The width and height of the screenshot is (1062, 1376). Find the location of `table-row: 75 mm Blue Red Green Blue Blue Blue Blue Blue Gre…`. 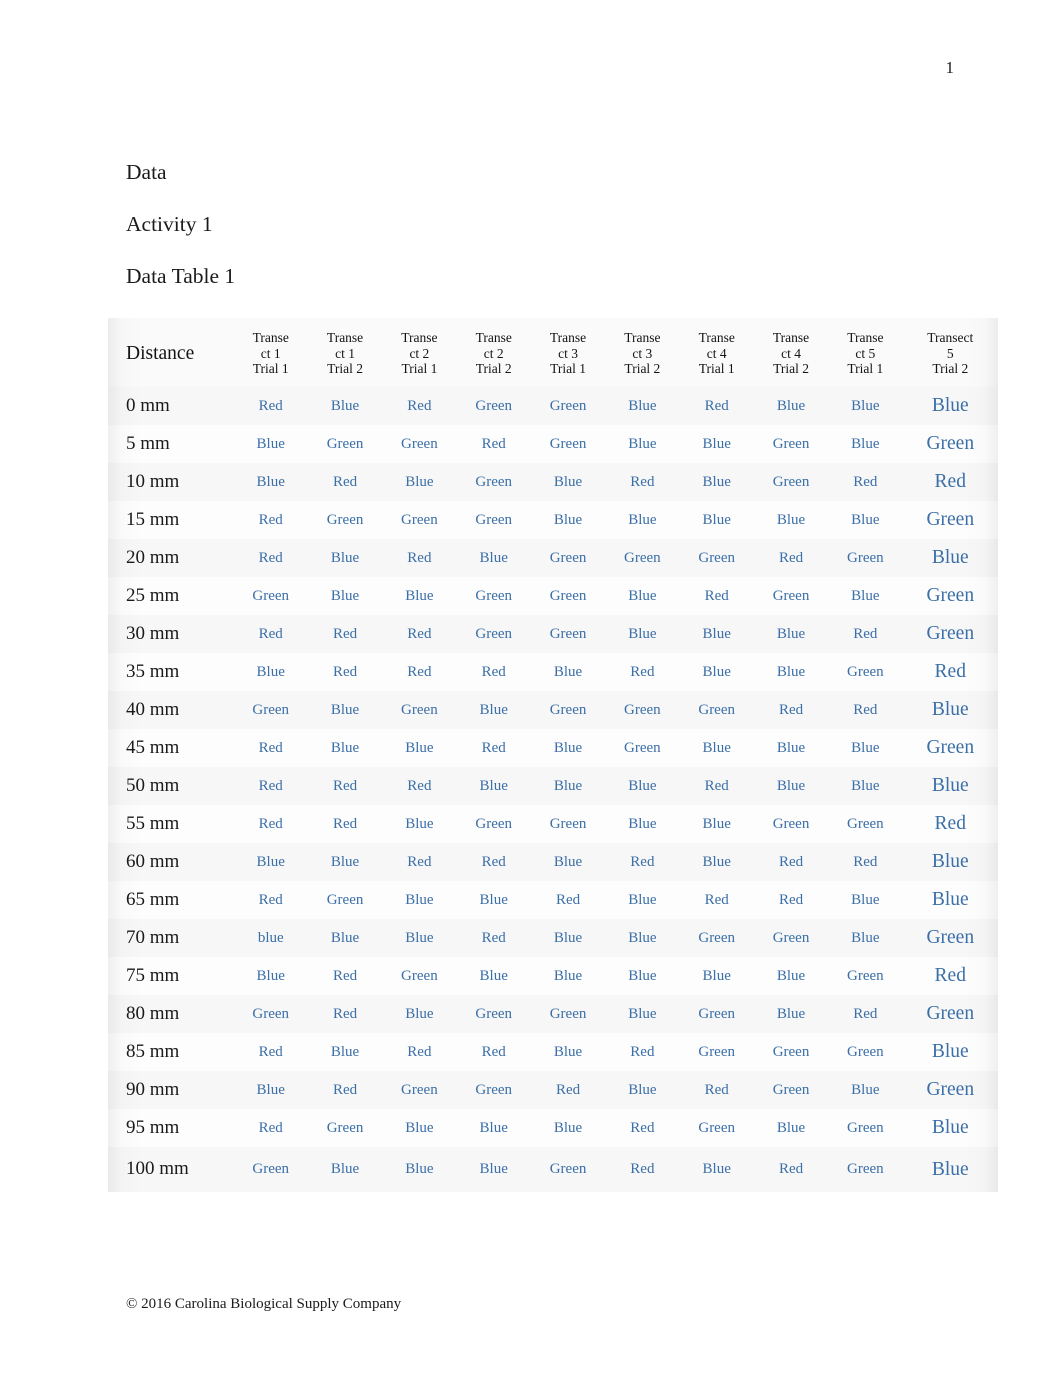

table-row: 75 mm Blue Red Green Blue Blue Blue Blue Blue Gre… is located at coordinates (553, 976).